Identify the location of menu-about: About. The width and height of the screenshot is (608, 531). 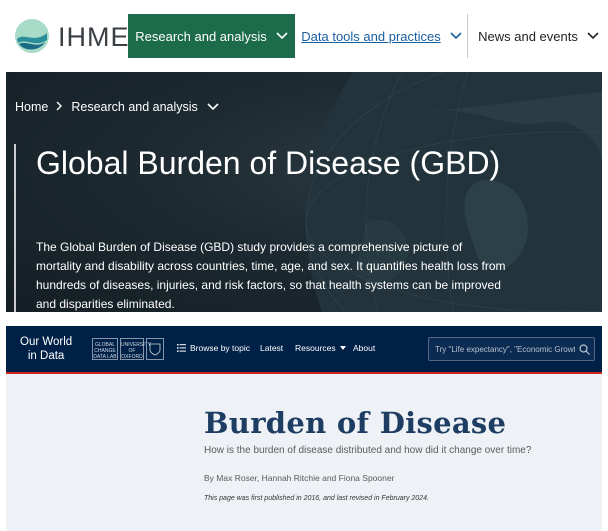
(364, 348).